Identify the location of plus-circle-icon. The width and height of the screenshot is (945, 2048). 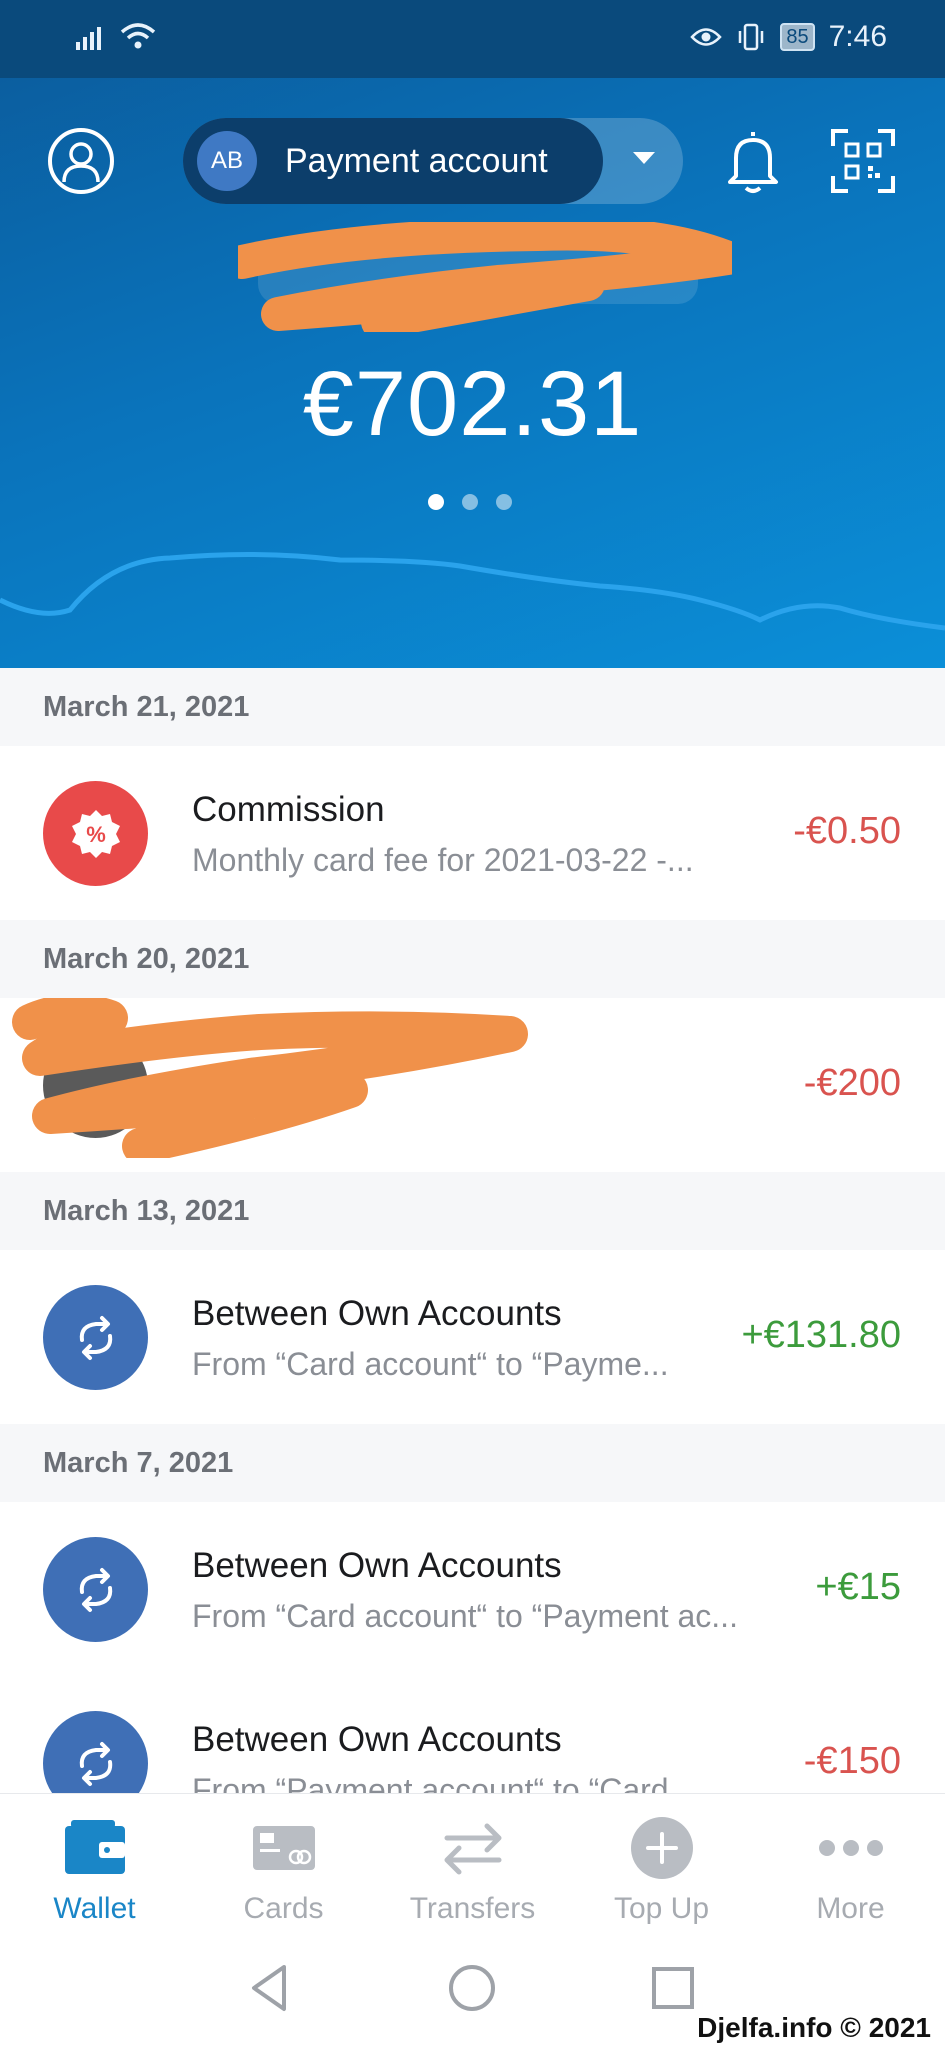
(662, 1848).